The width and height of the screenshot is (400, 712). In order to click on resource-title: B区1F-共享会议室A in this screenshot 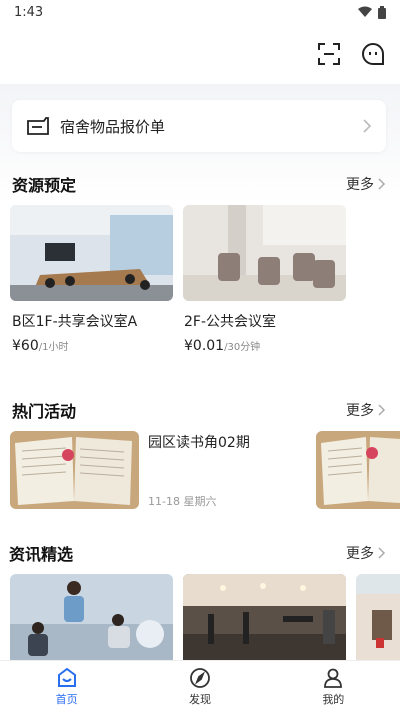, I will do `click(74, 321)`.